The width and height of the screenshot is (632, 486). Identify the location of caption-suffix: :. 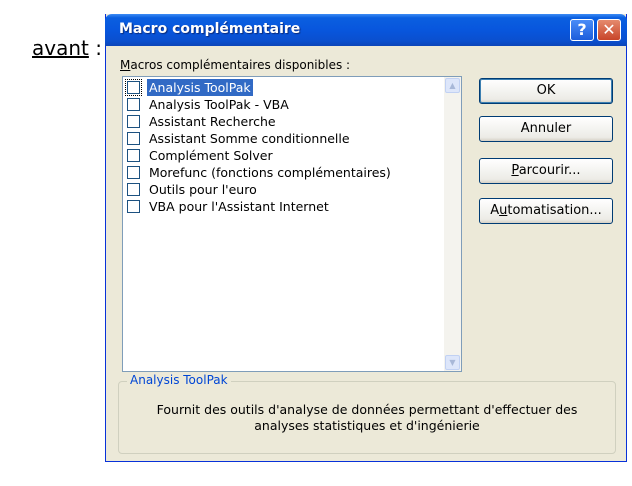
(95, 48).